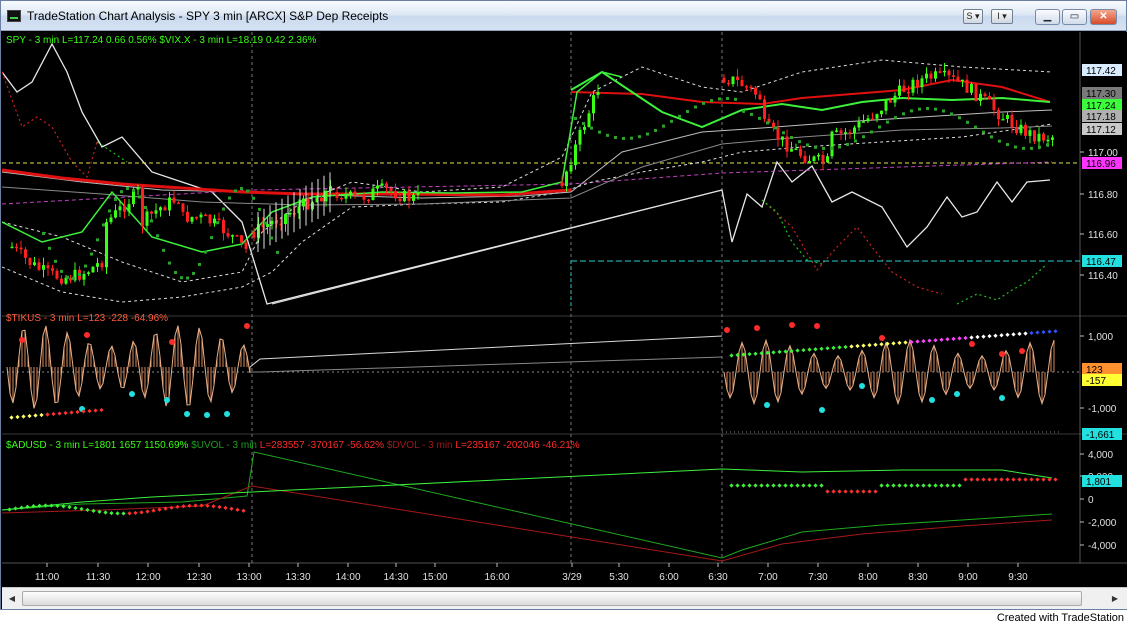  Describe the element at coordinates (116, 318) in the screenshot. I see `legend-item: -228` at that location.